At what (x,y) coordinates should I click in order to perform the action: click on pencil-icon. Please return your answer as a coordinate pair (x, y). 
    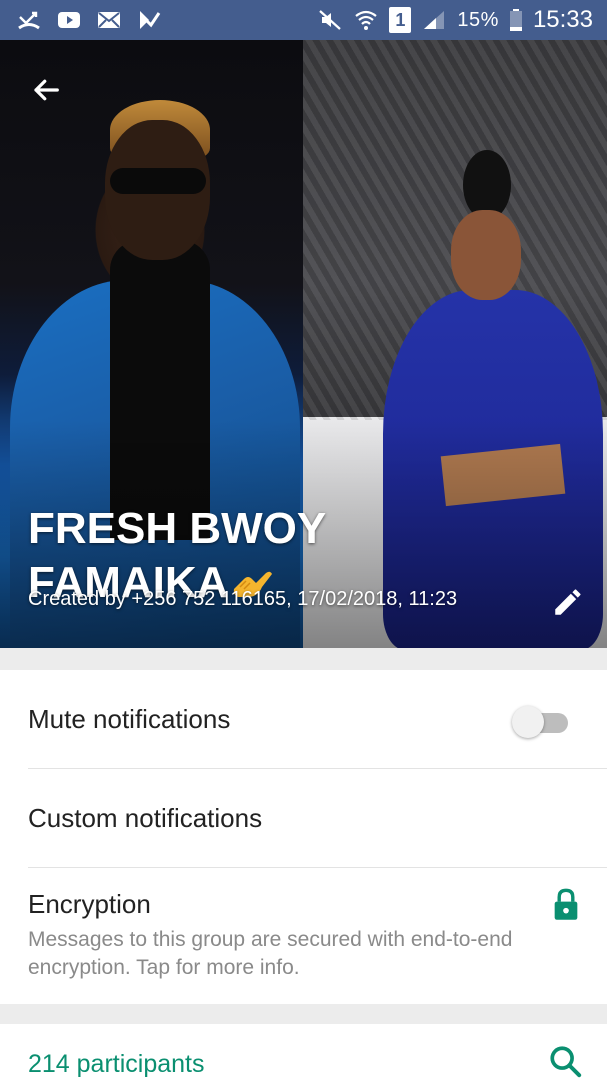
    Looking at the image, I should click on (568, 602).